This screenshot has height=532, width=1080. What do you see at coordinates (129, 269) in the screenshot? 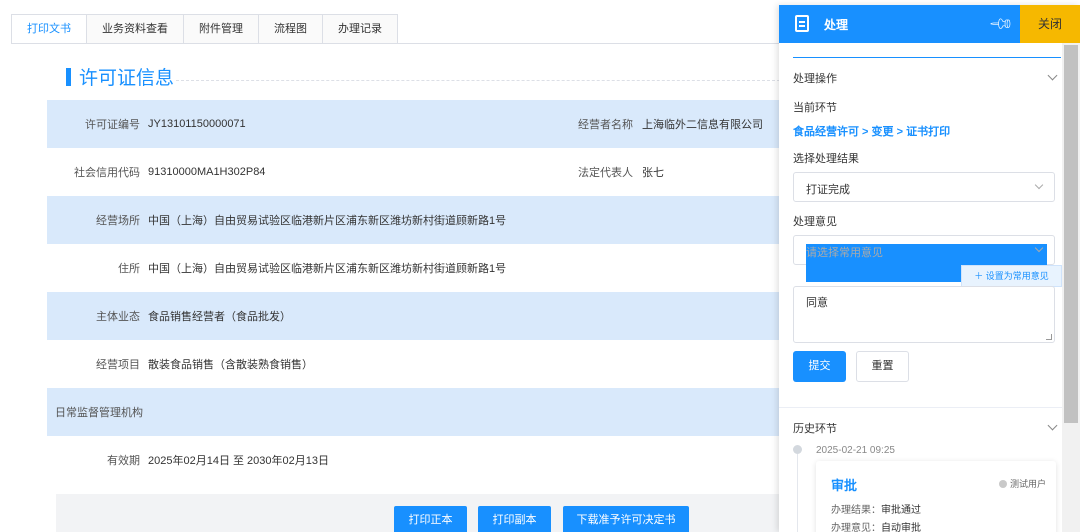
I see `residence-label: 住所` at bounding box center [129, 269].